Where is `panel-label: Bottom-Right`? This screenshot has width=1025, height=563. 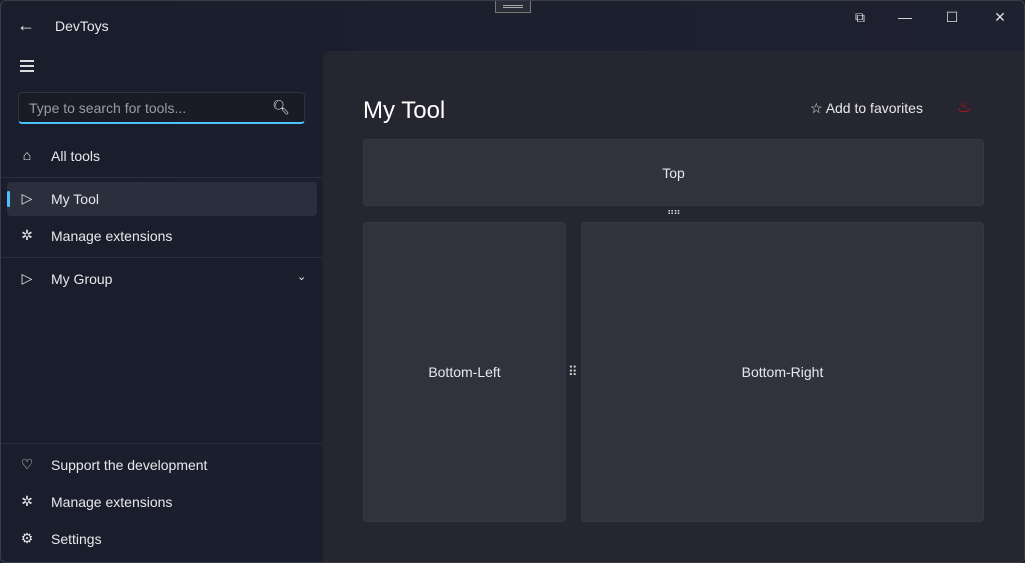 panel-label: Bottom-Right is located at coordinates (782, 372).